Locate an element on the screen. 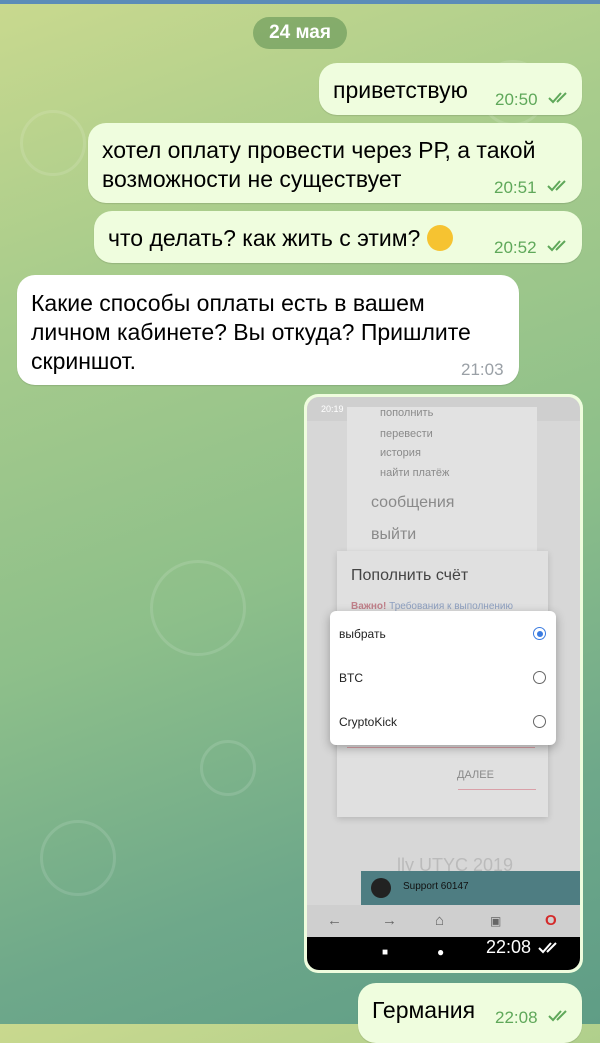 This screenshot has width=600, height=1043. browser-navbar: ← → ⌂ ▣ O is located at coordinates (443, 921).